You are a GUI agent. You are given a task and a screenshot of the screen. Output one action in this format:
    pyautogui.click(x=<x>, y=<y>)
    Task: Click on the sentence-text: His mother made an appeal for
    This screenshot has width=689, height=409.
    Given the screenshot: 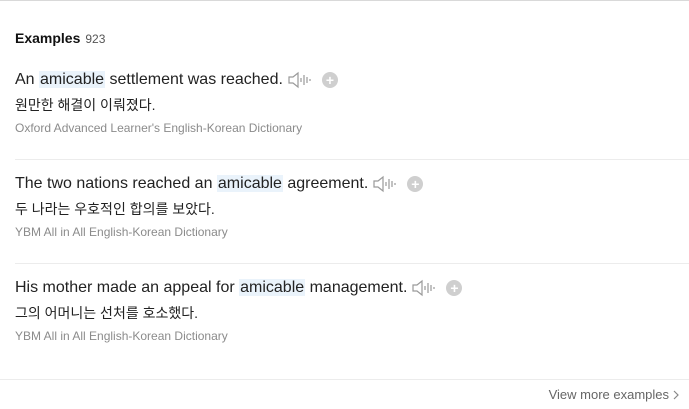 What is the action you would take?
    pyautogui.click(x=127, y=287)
    